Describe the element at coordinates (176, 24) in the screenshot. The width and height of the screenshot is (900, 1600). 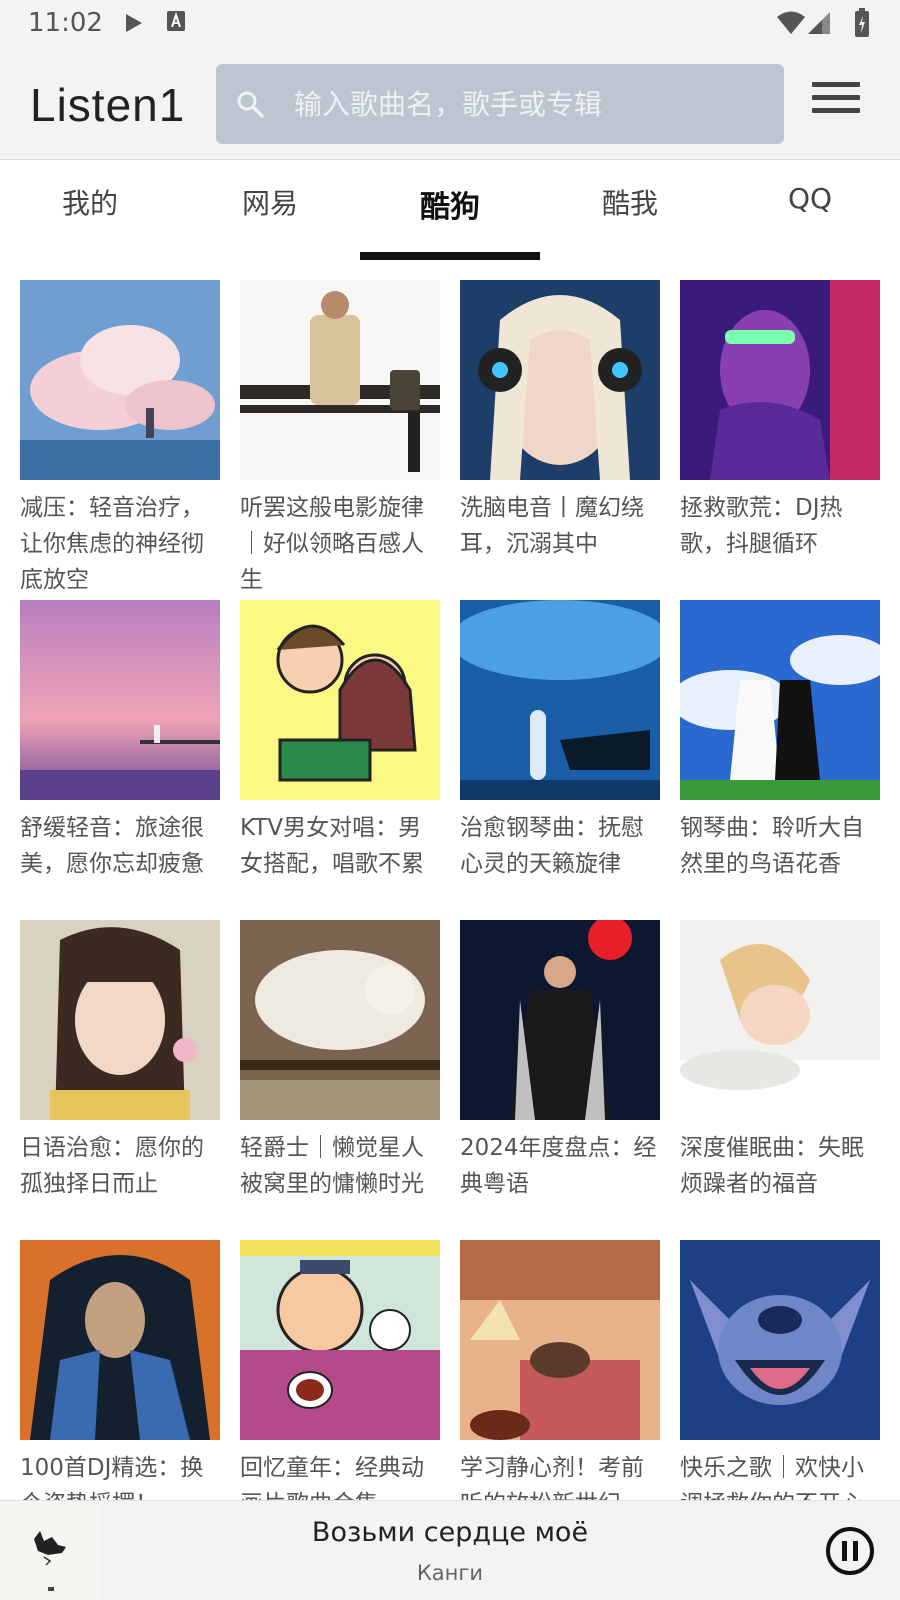
I see `keyboard-a-icon` at that location.